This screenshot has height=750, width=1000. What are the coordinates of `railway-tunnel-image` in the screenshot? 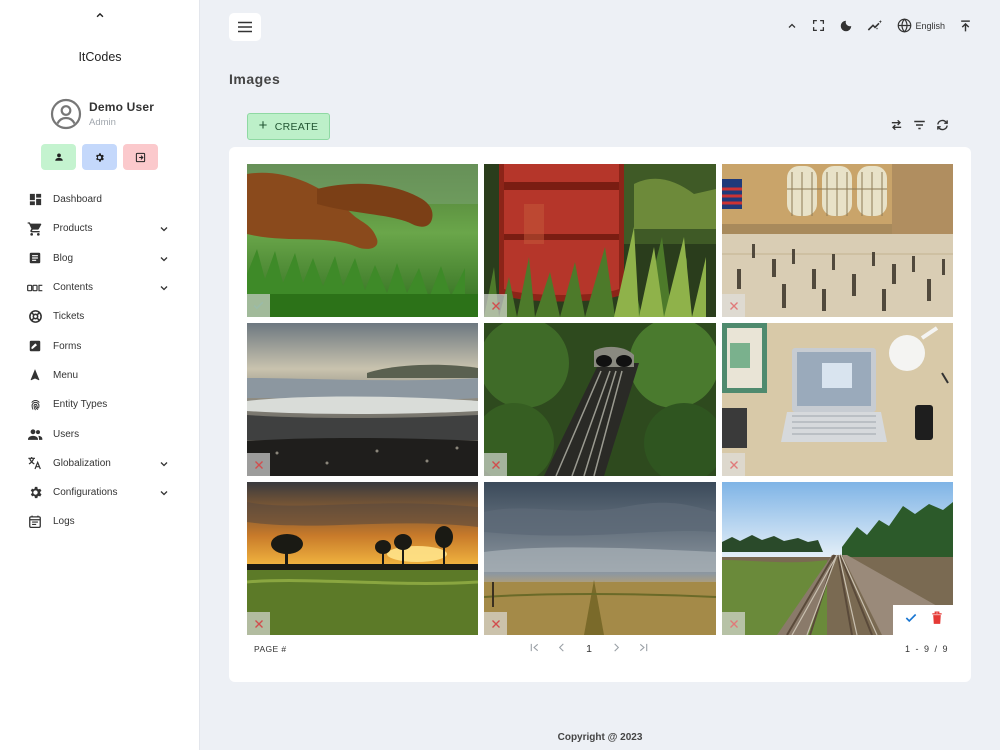 It's located at (600, 399).